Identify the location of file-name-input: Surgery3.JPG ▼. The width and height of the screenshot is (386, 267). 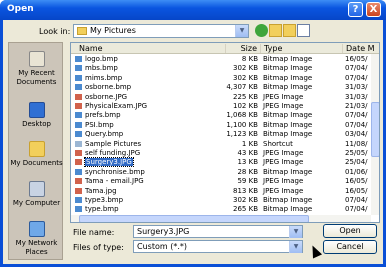
(218, 231).